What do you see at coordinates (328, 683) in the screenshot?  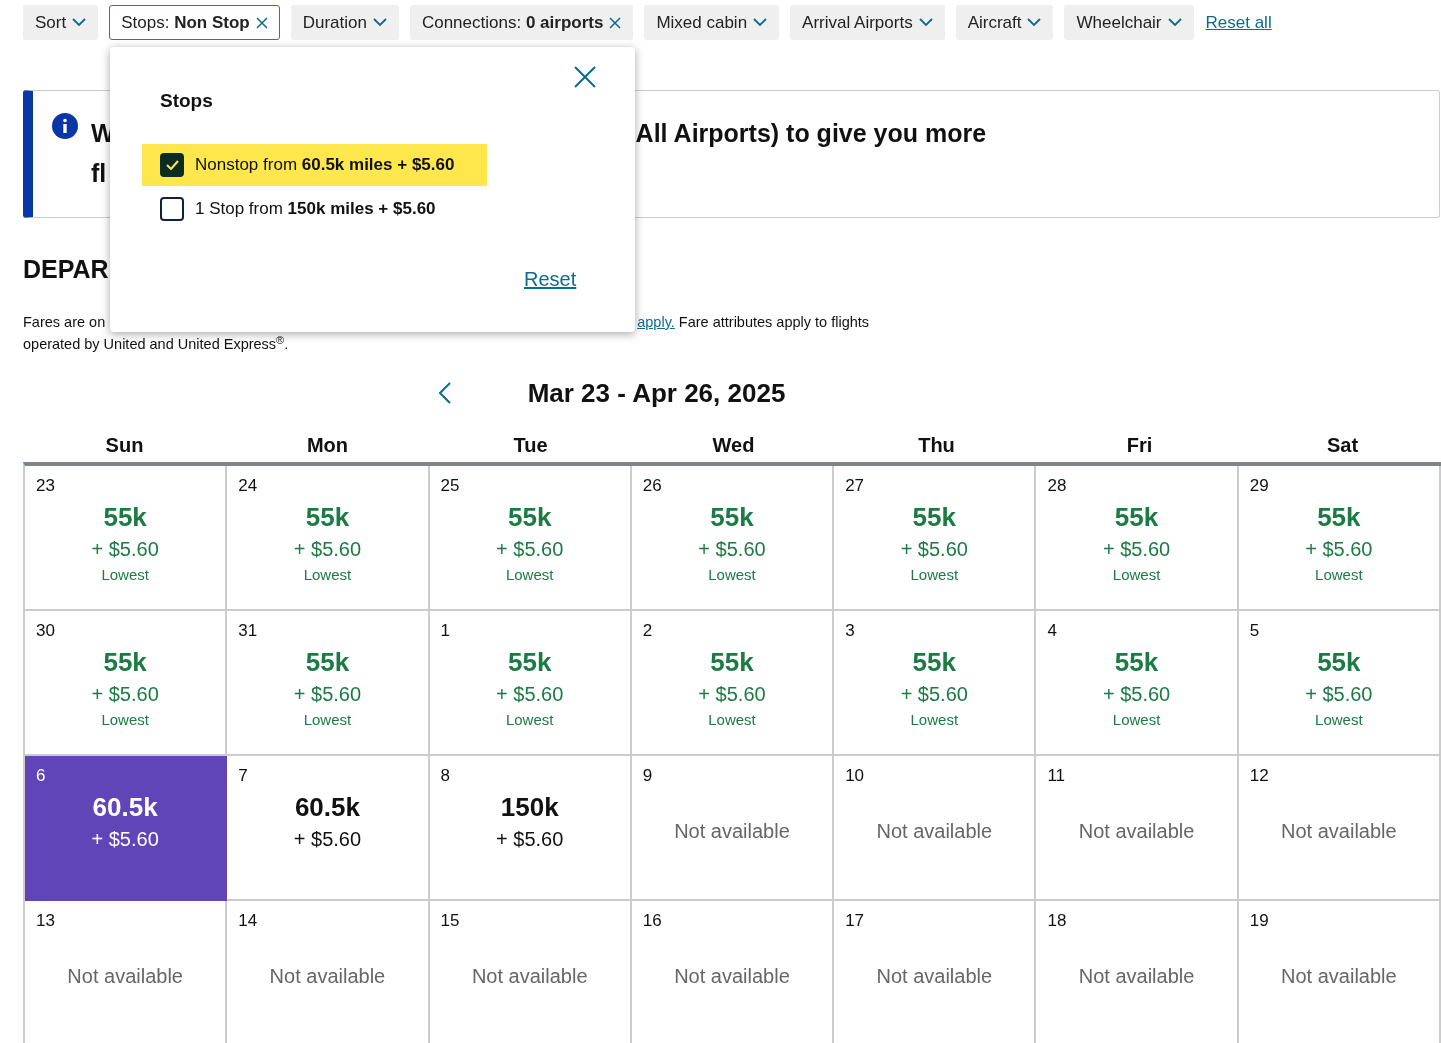 I see `day-cell: 31 55k + $5.60 Lowest` at bounding box center [328, 683].